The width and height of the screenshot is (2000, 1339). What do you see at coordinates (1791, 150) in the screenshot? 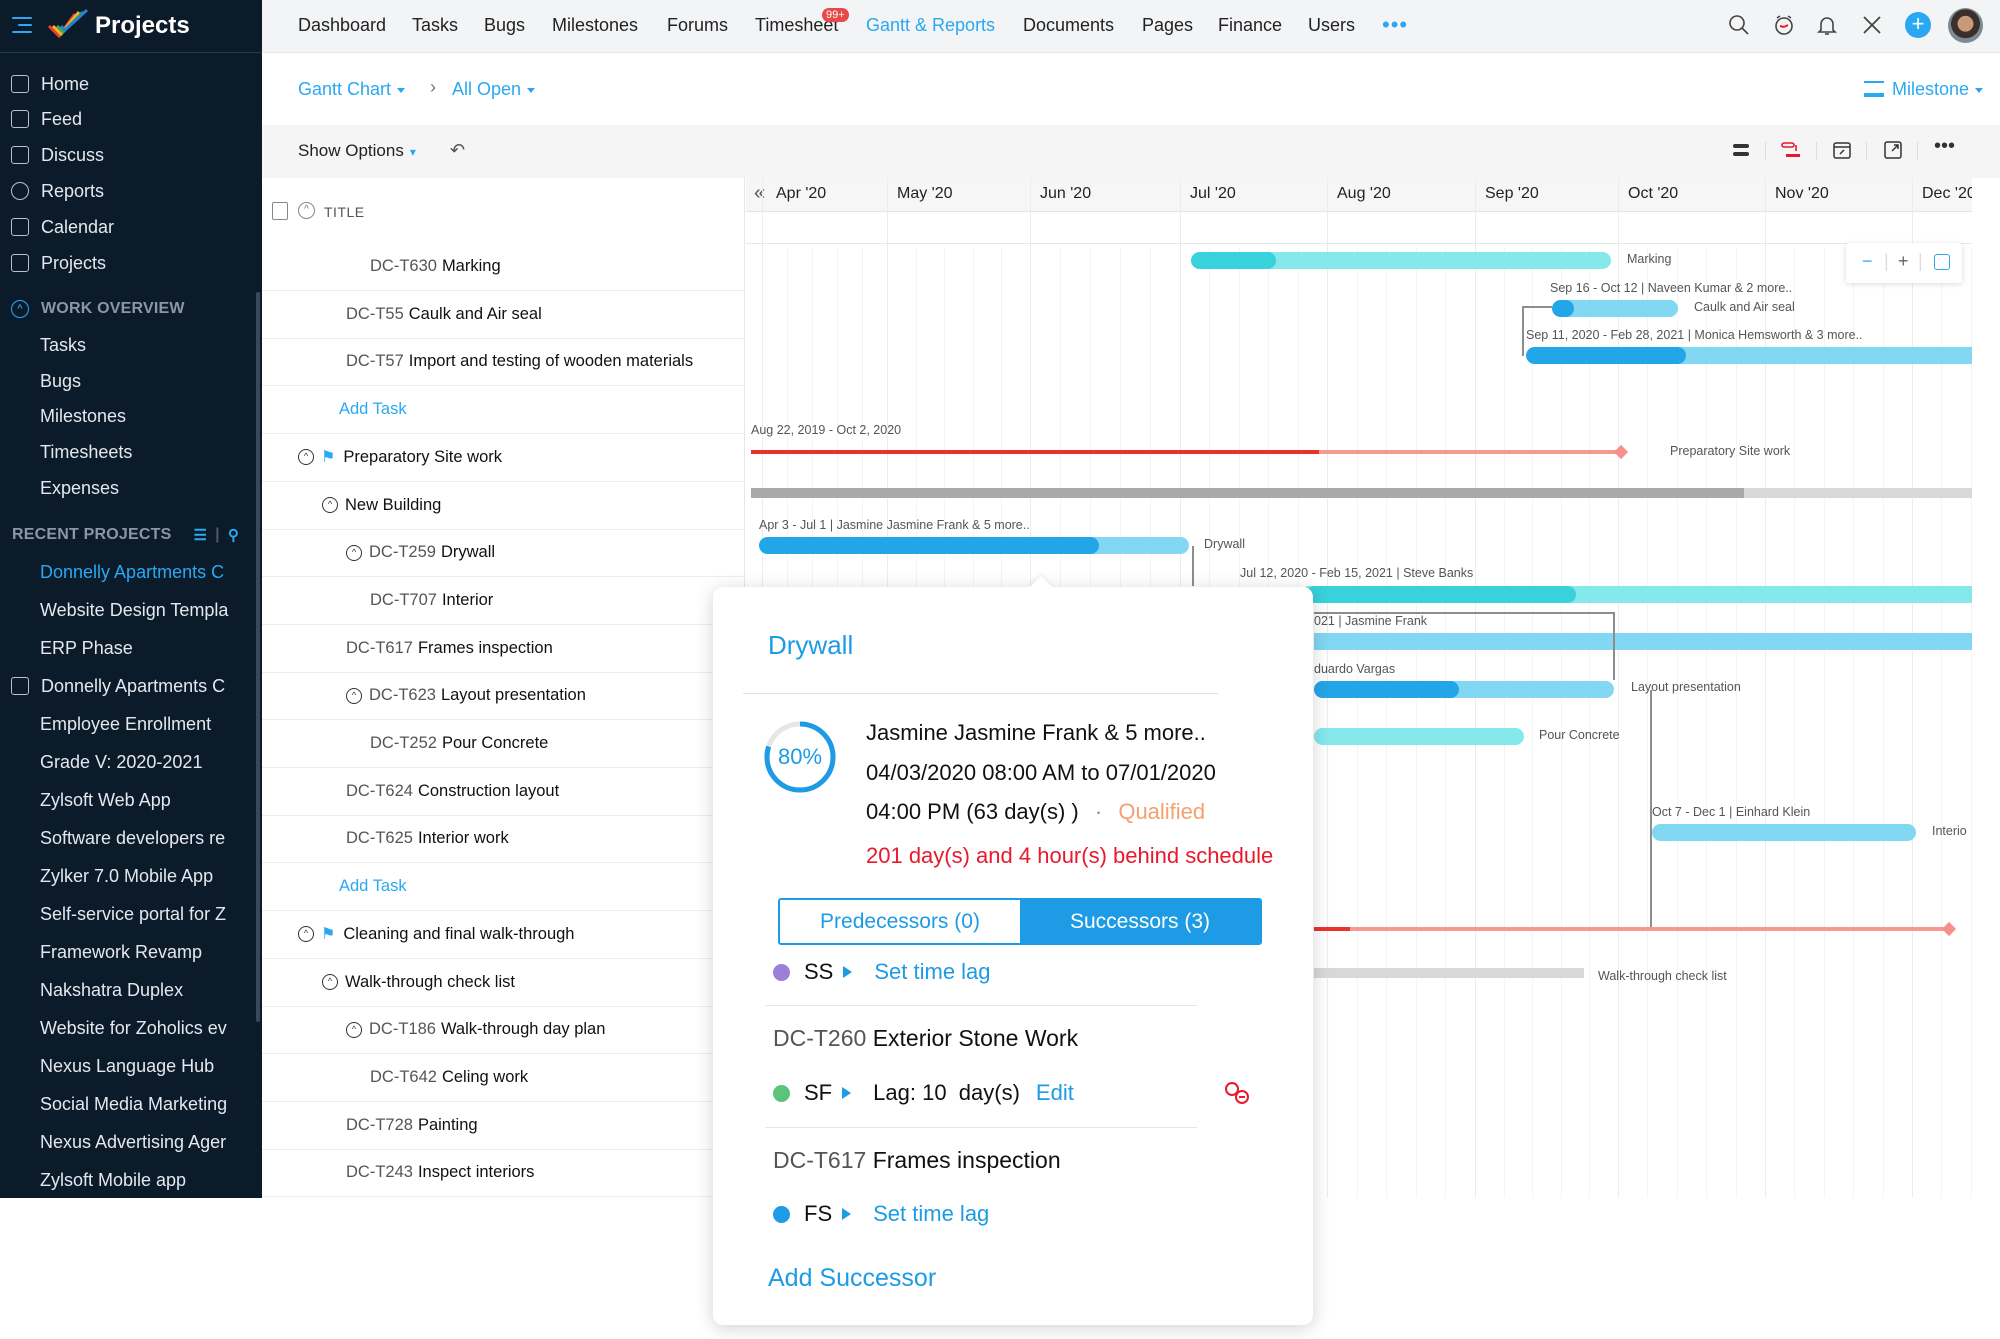
I see `critical-path-icon` at bounding box center [1791, 150].